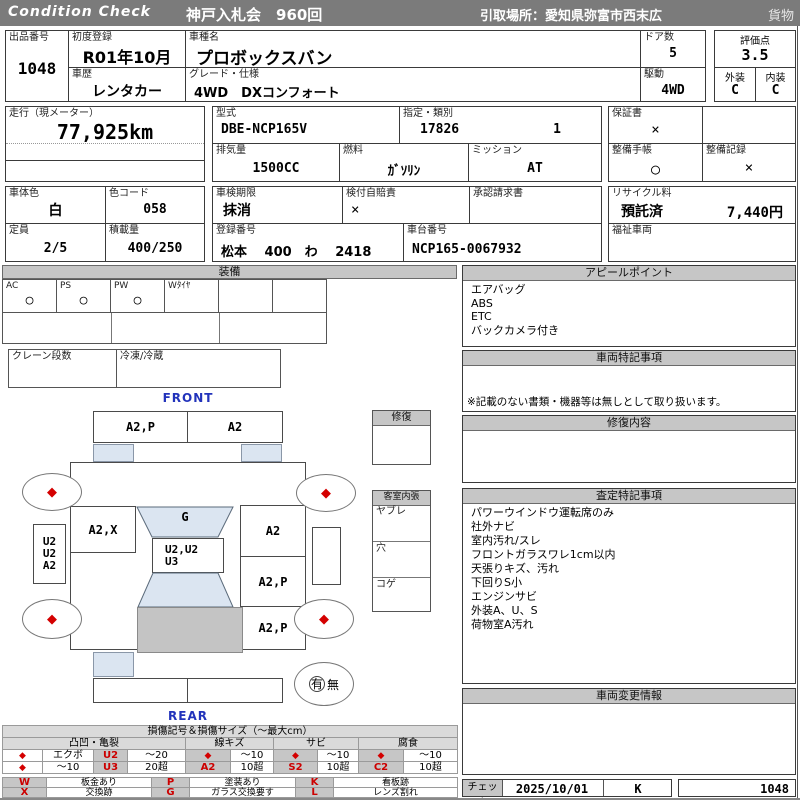 The width and height of the screenshot is (800, 800). I want to click on check-label: チェック, so click(483, 790).